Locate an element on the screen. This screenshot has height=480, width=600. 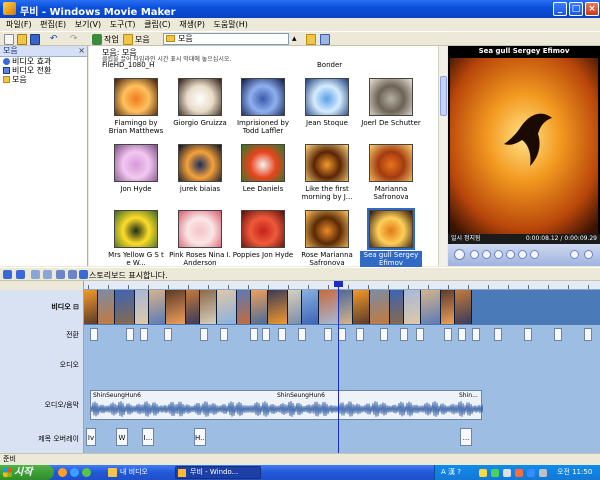
video-track is located at coordinates (342, 307).